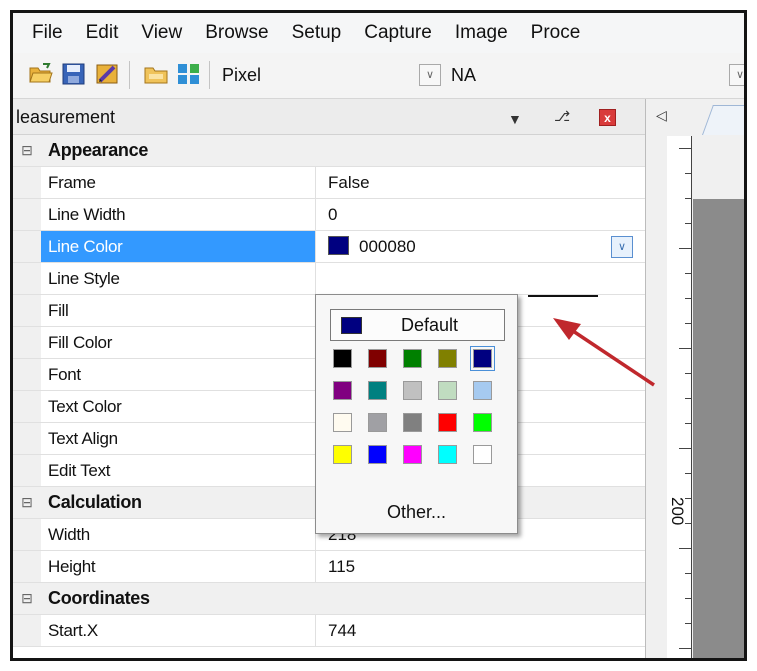  I want to click on property-name: Frame, so click(178, 182).